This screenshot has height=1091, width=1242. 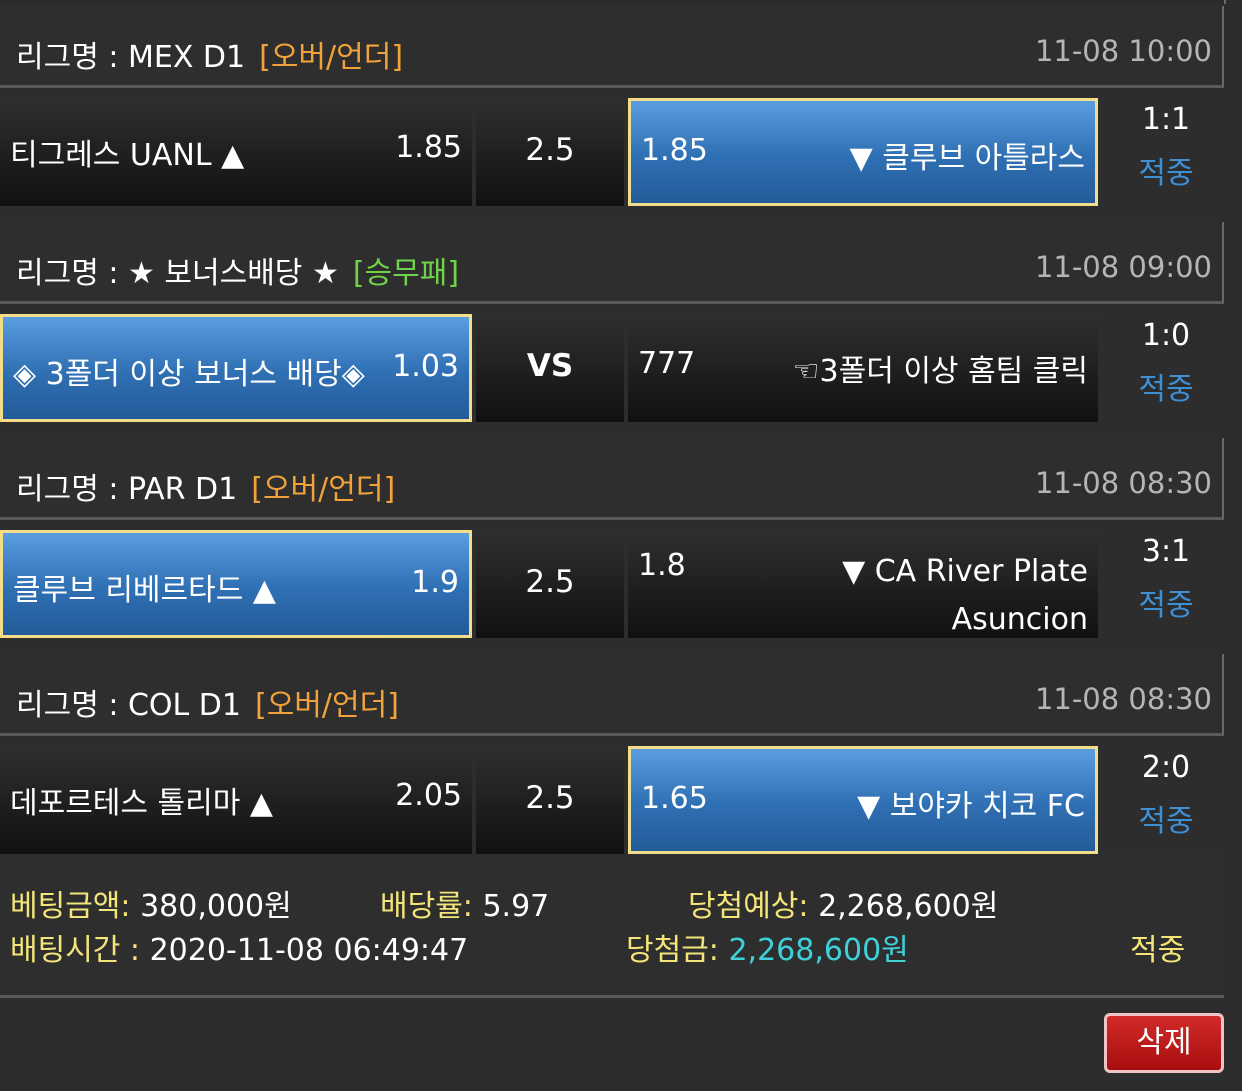 I want to click on home-odds: 1.85, so click(x=428, y=147).